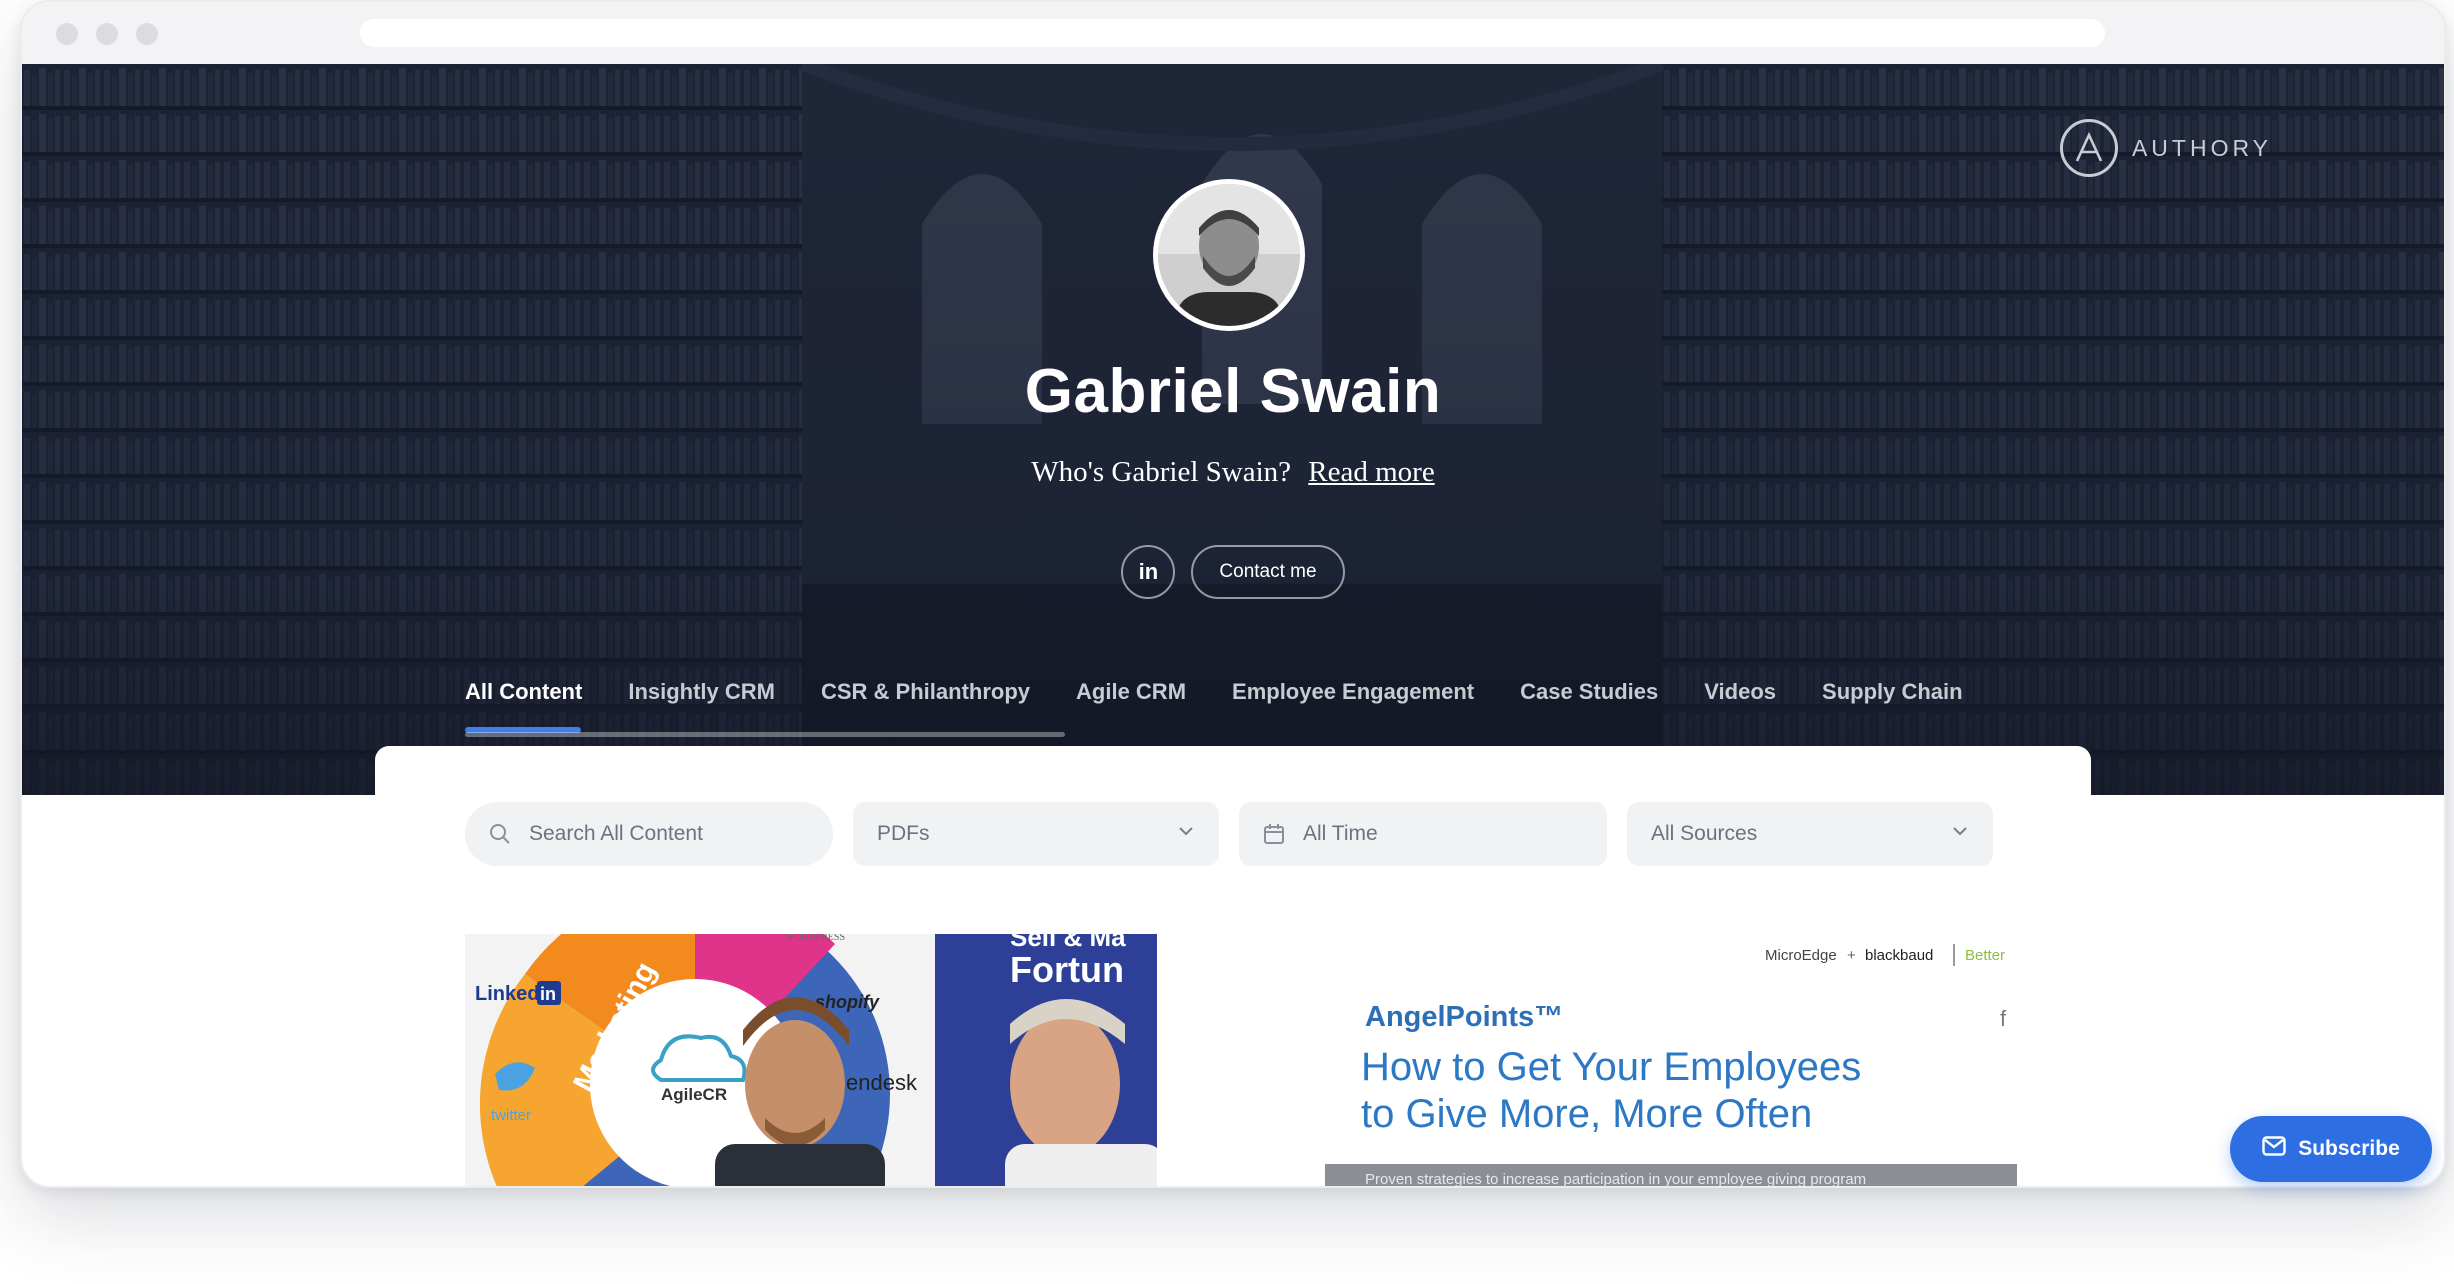  What do you see at coordinates (147, 34) in the screenshot?
I see `maximize-dot` at bounding box center [147, 34].